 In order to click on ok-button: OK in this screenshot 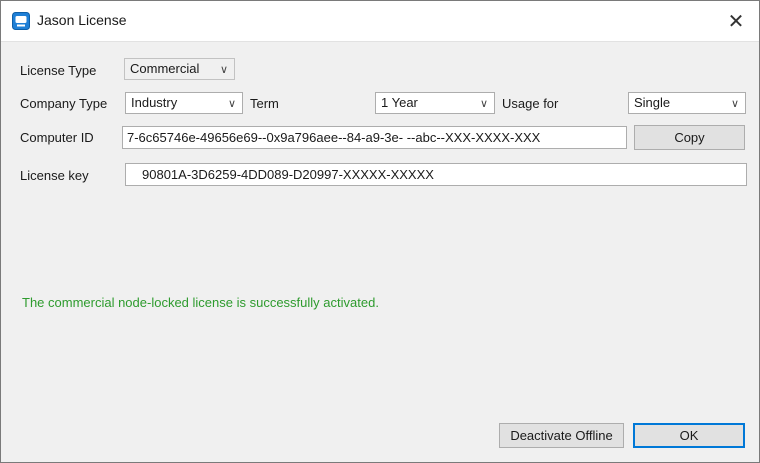, I will do `click(689, 435)`.